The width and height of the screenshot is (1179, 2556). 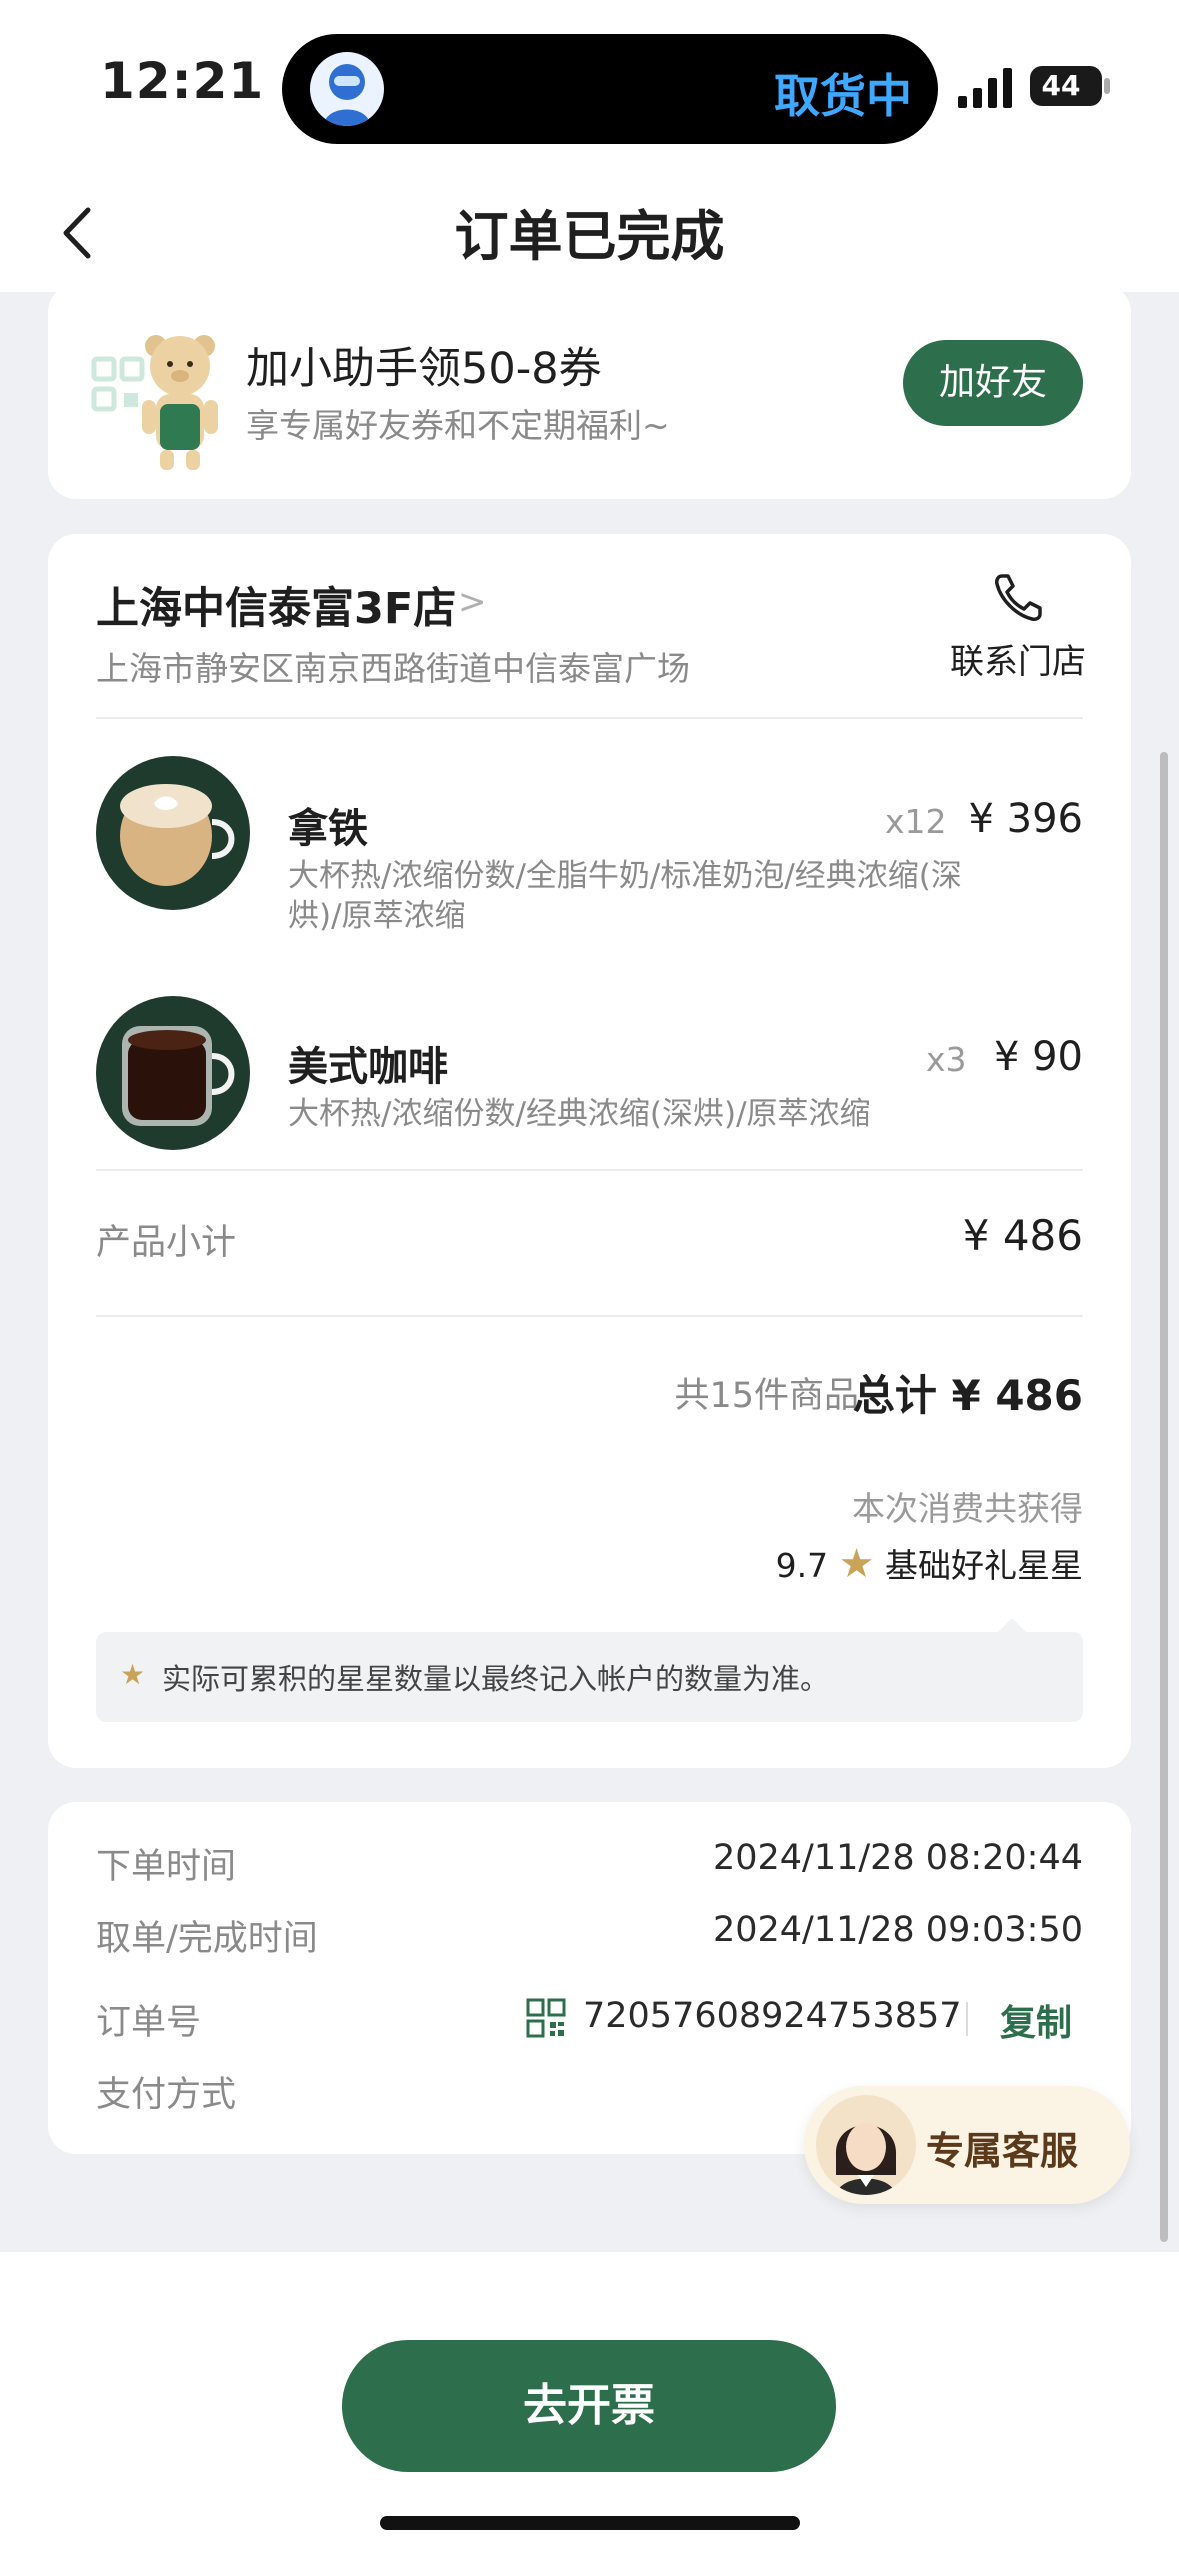 What do you see at coordinates (916, 821) in the screenshot?
I see `item-qty: x12` at bounding box center [916, 821].